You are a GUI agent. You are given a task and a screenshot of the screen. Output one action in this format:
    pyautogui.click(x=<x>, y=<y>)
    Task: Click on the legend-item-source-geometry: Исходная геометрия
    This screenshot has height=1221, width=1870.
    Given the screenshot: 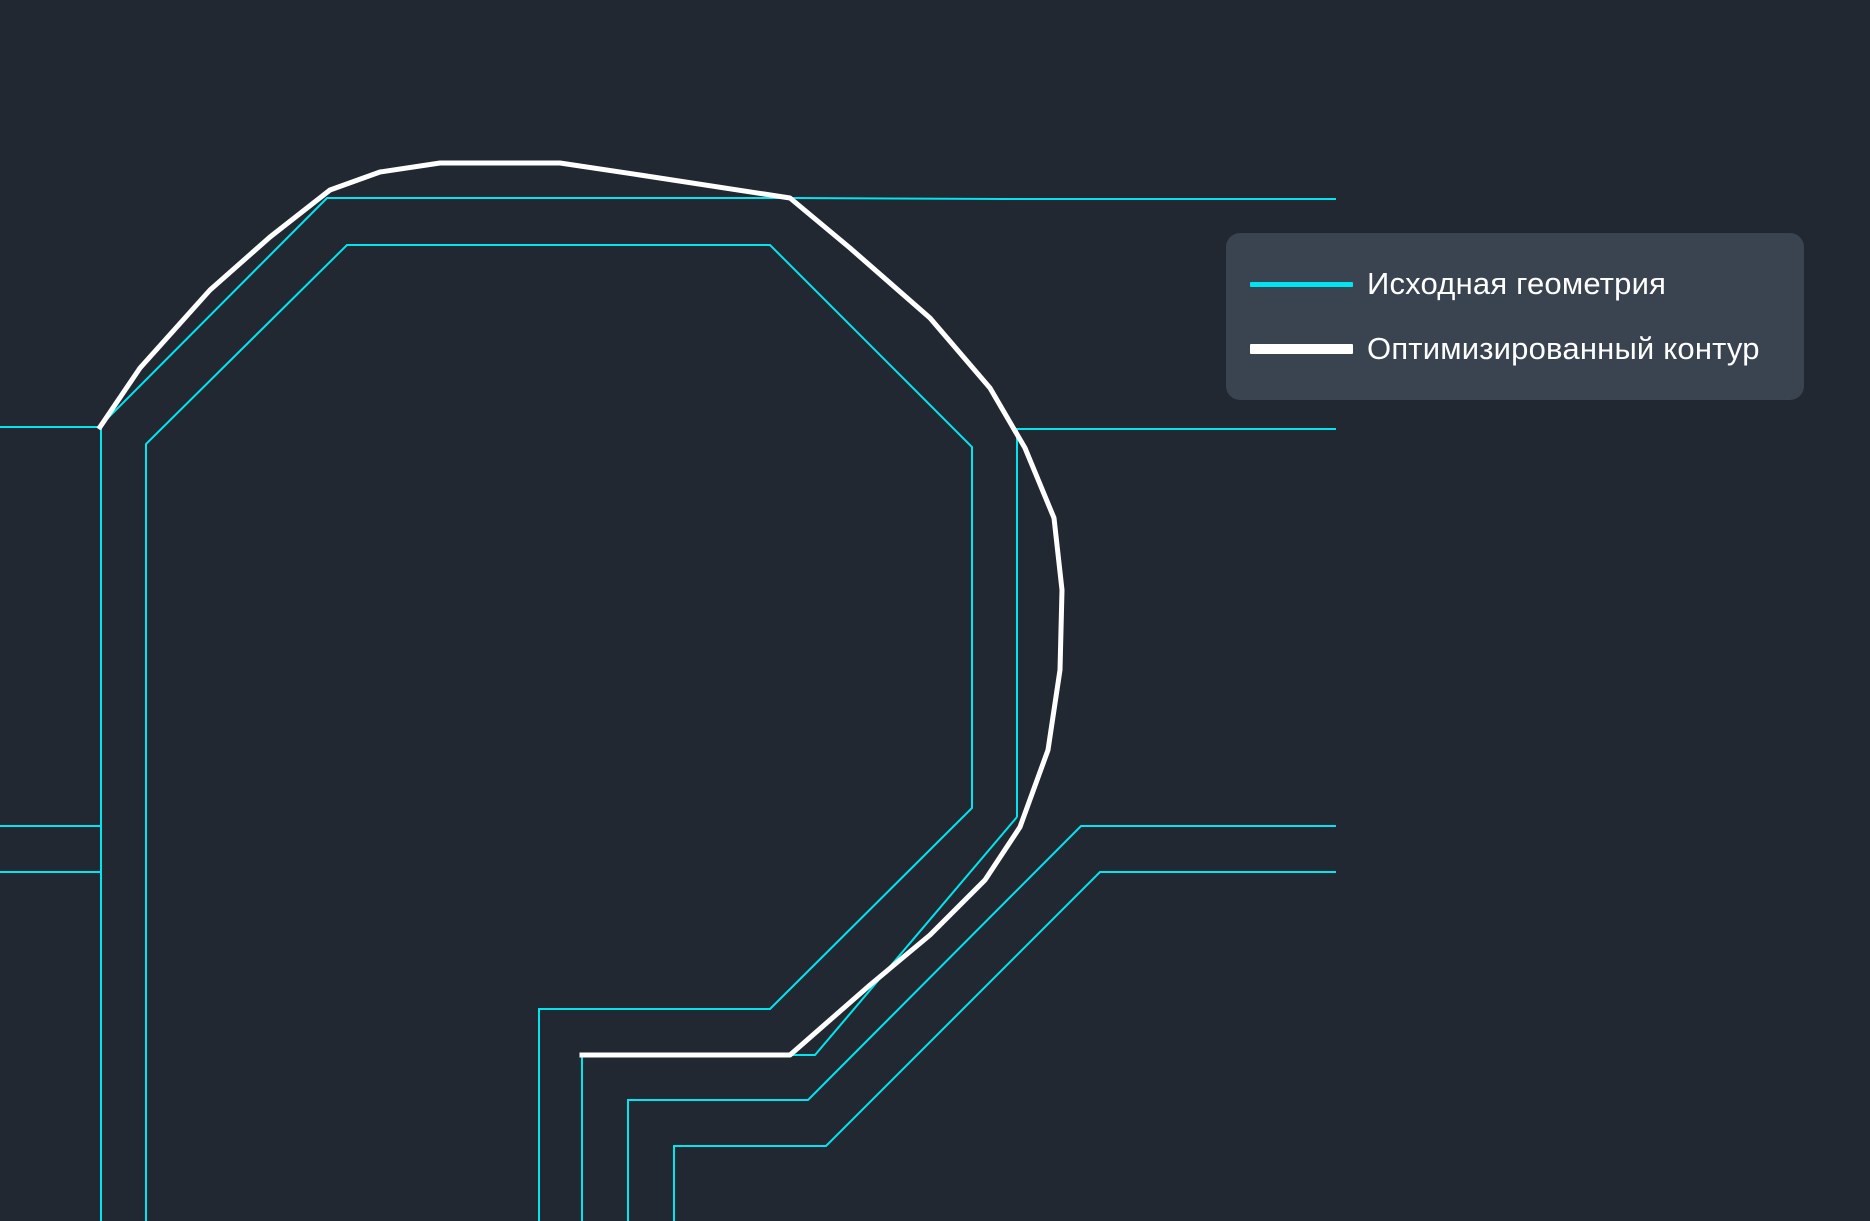 What is the action you would take?
    pyautogui.click(x=1458, y=284)
    